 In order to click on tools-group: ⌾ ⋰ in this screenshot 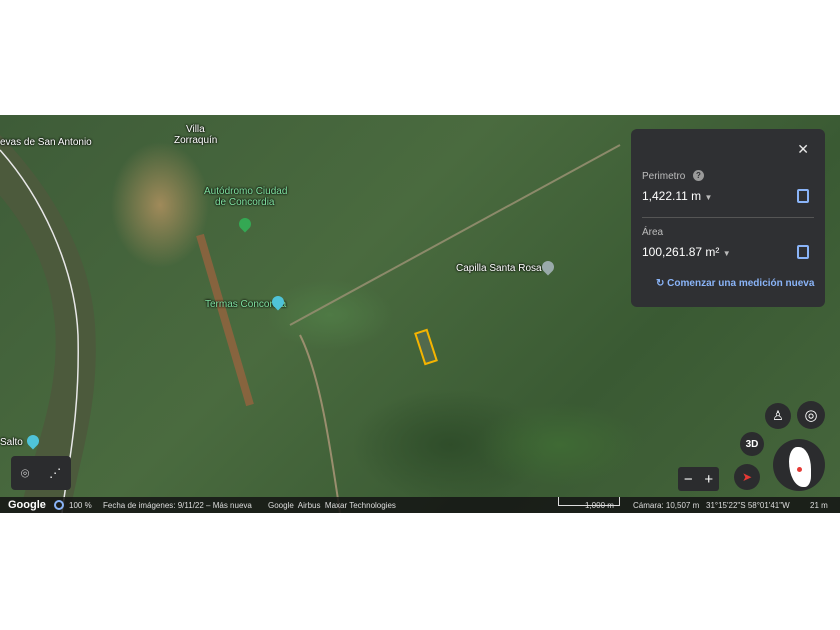, I will do `click(41, 473)`.